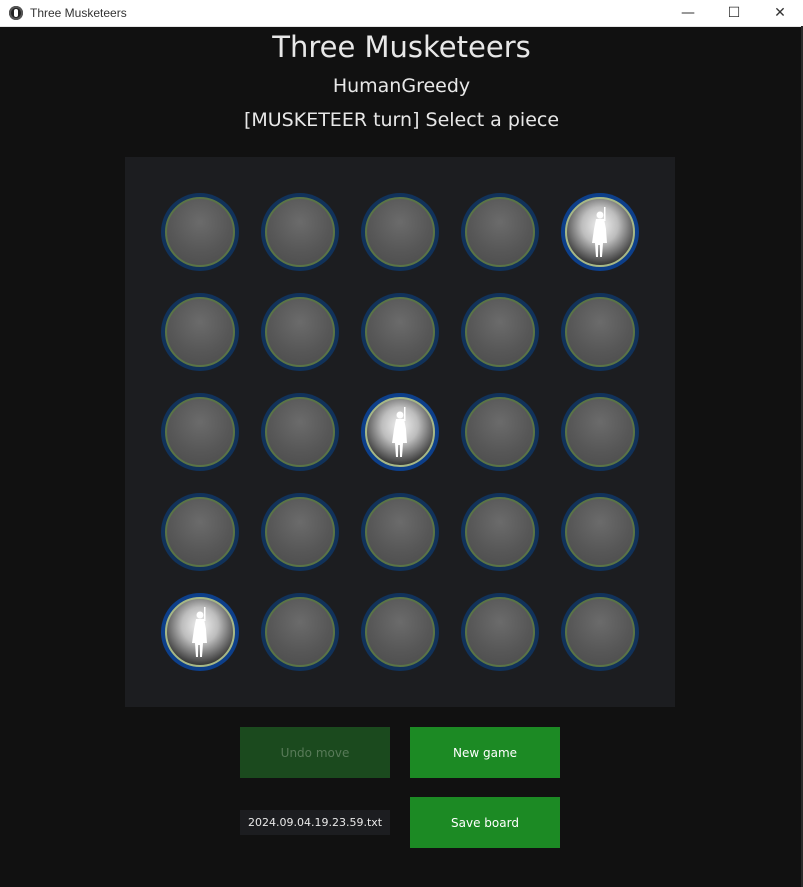 The image size is (803, 887). I want to click on player-label: HumanGreedy, so click(401, 86).